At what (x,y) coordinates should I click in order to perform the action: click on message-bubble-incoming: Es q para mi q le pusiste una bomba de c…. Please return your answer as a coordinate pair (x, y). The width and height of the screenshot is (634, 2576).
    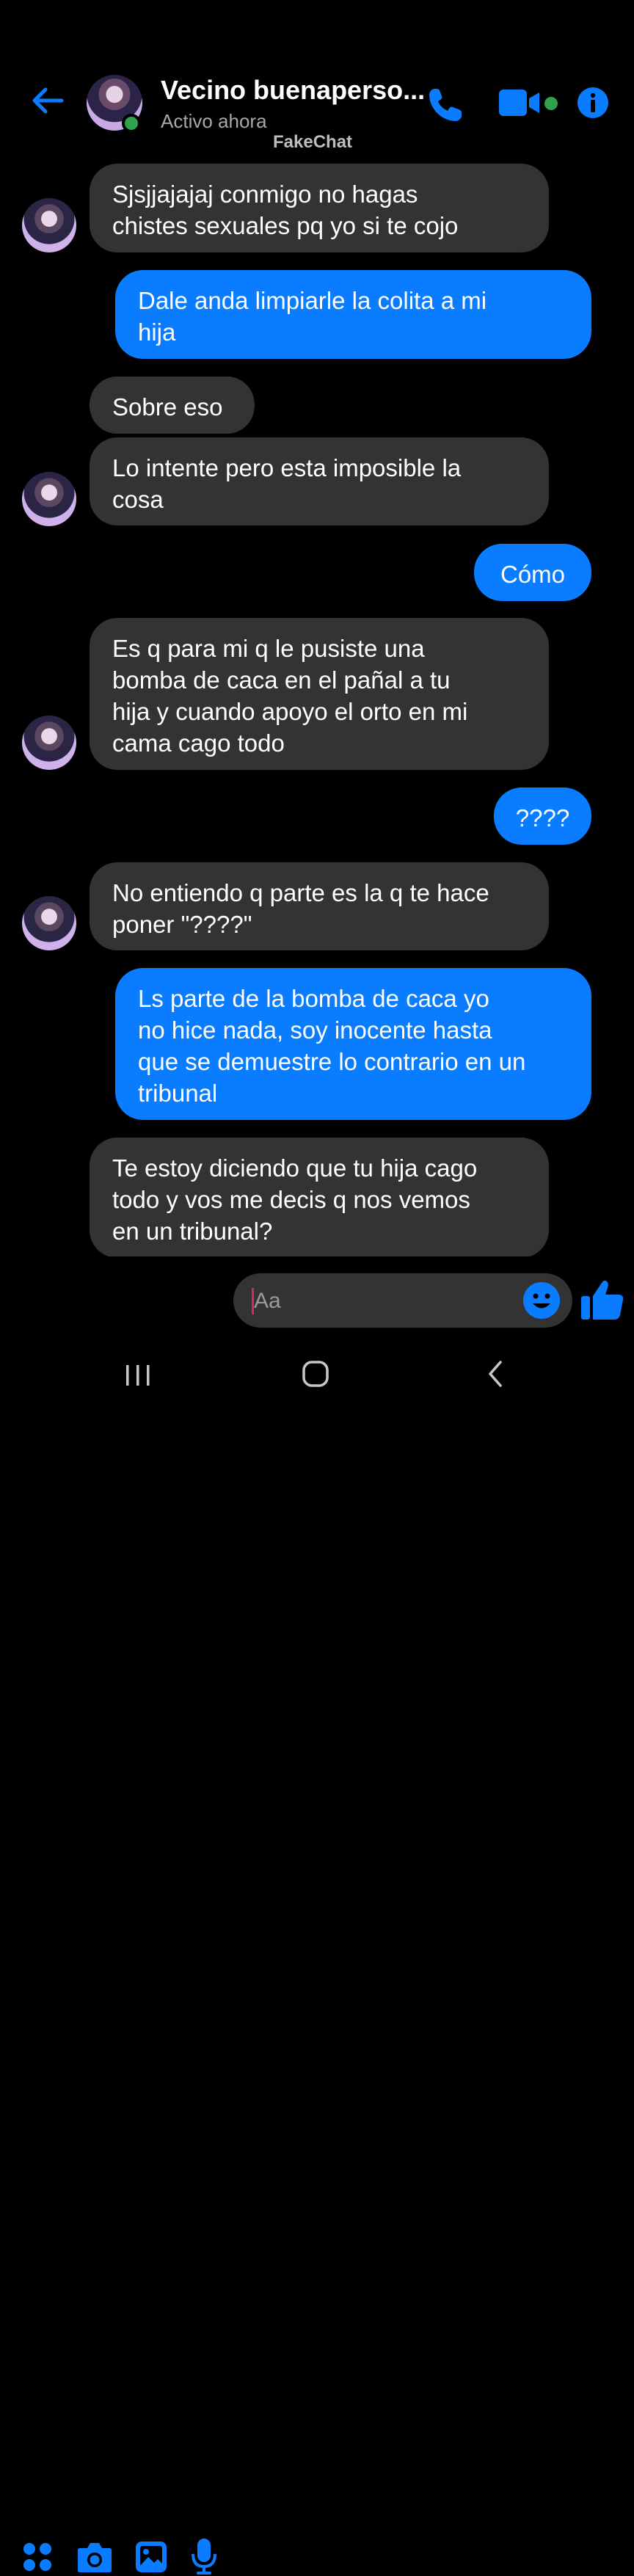
    Looking at the image, I should click on (319, 694).